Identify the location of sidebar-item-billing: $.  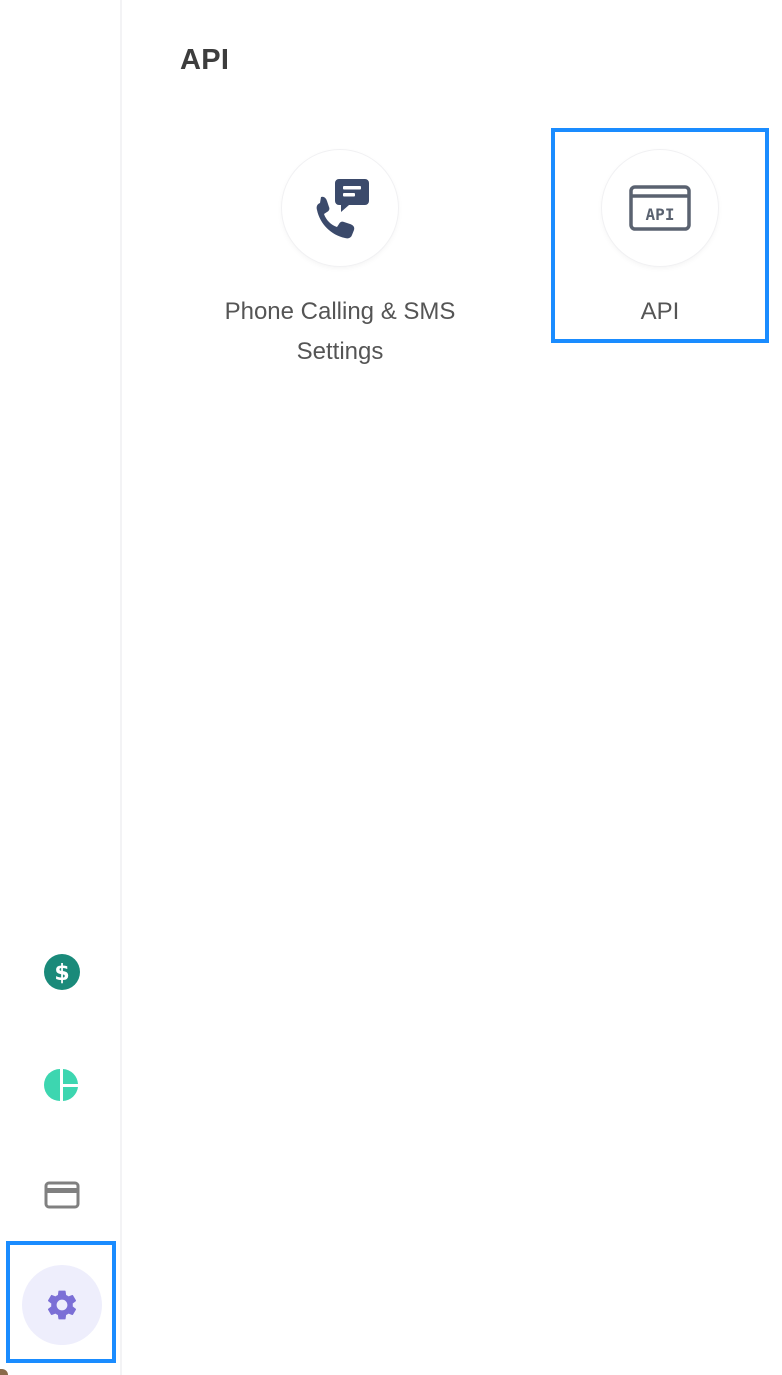
(62, 972).